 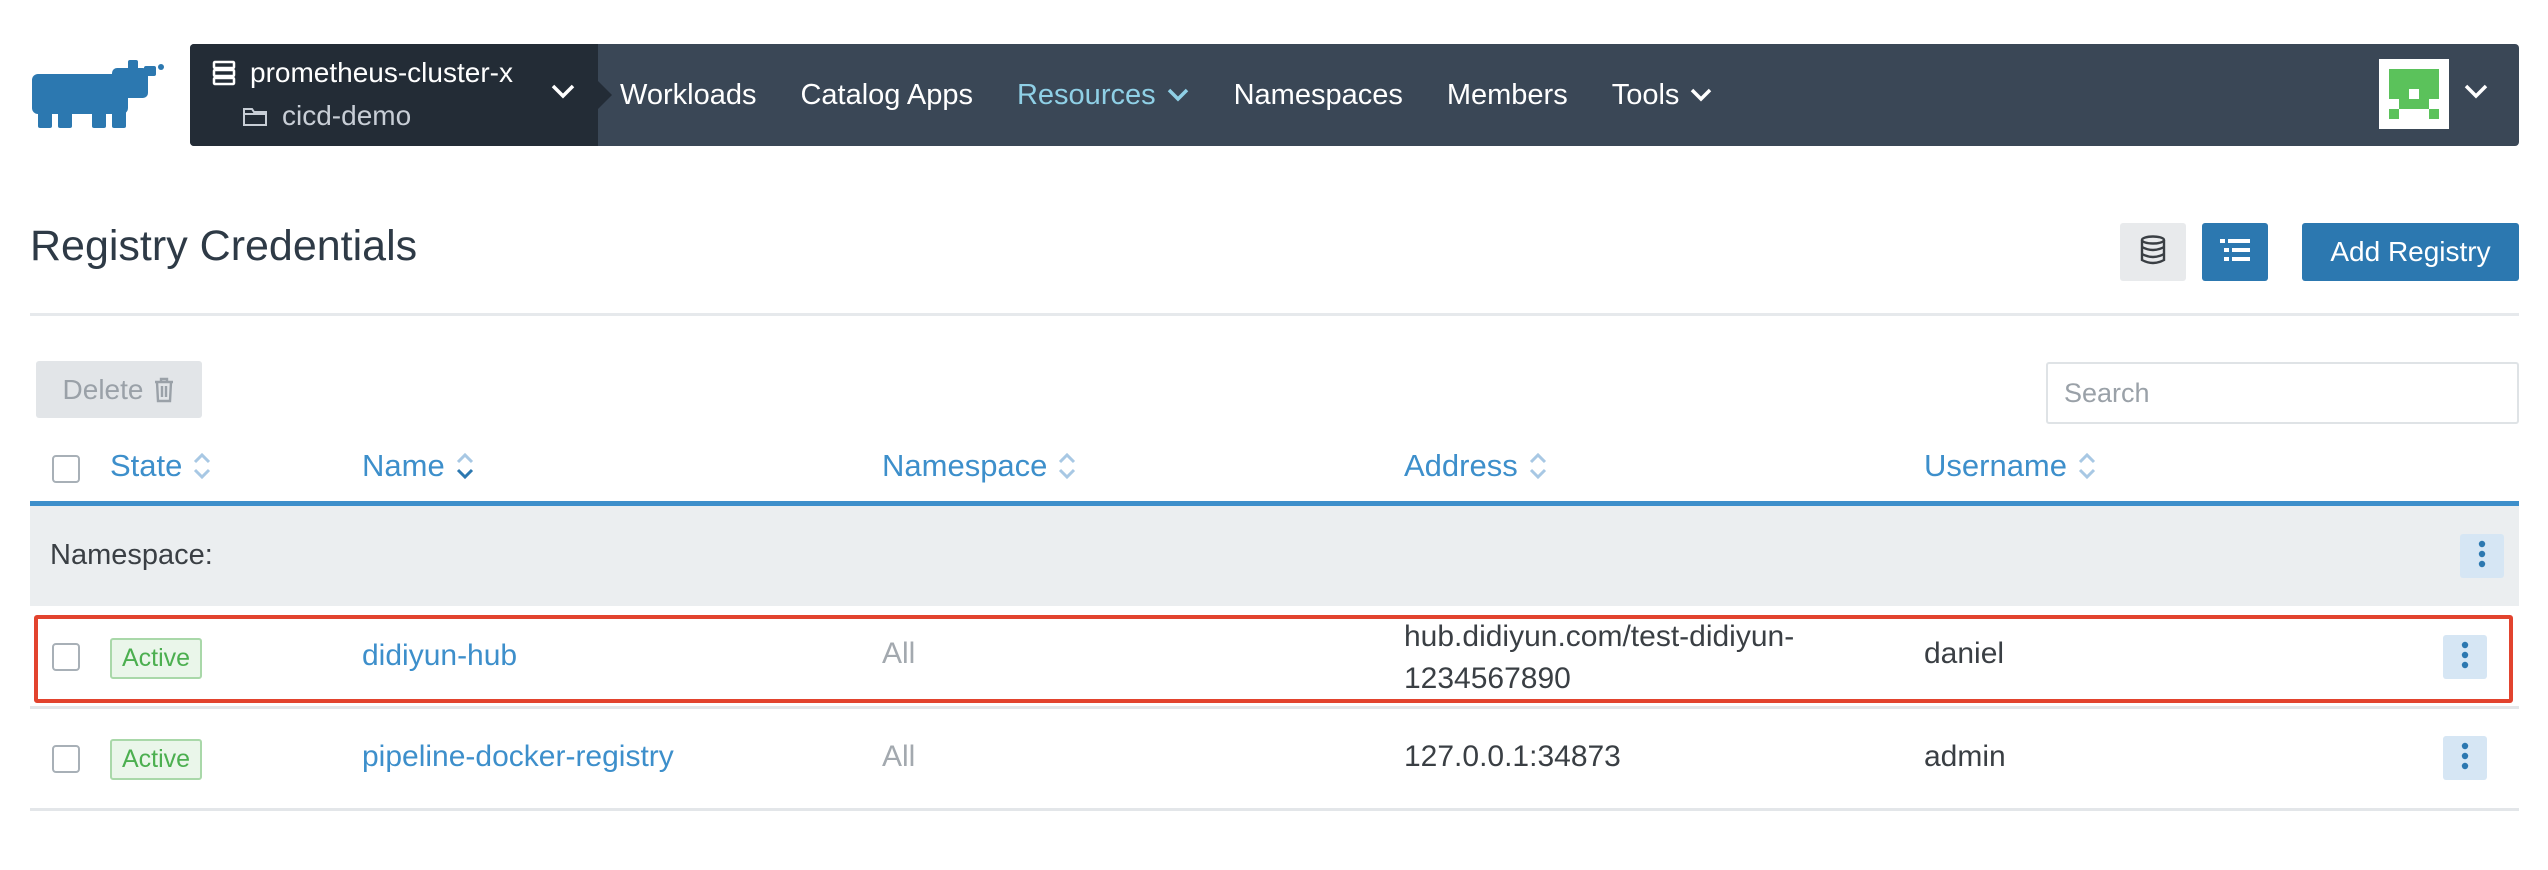 What do you see at coordinates (1274, 809) in the screenshot?
I see `row-divider` at bounding box center [1274, 809].